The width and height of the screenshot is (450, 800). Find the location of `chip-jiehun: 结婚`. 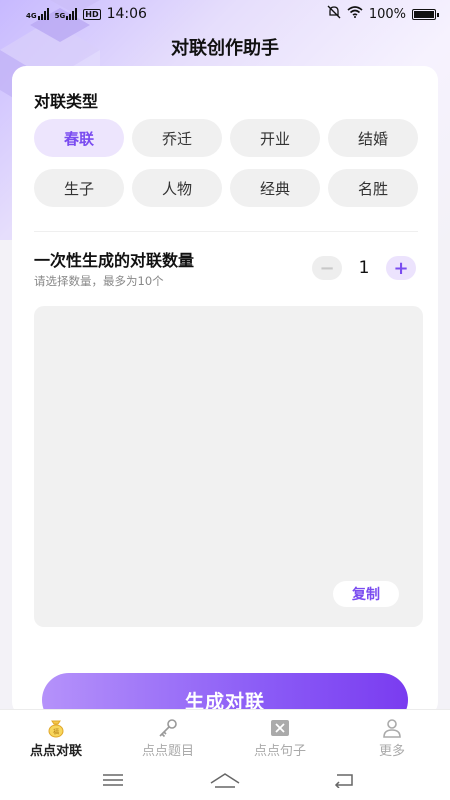

chip-jiehun: 结婚 is located at coordinates (373, 138).